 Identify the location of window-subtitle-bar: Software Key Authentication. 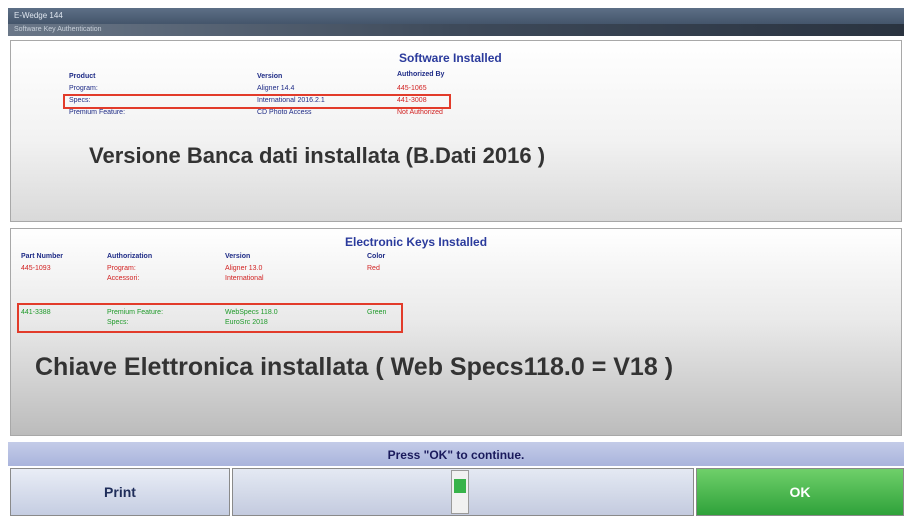
(456, 30).